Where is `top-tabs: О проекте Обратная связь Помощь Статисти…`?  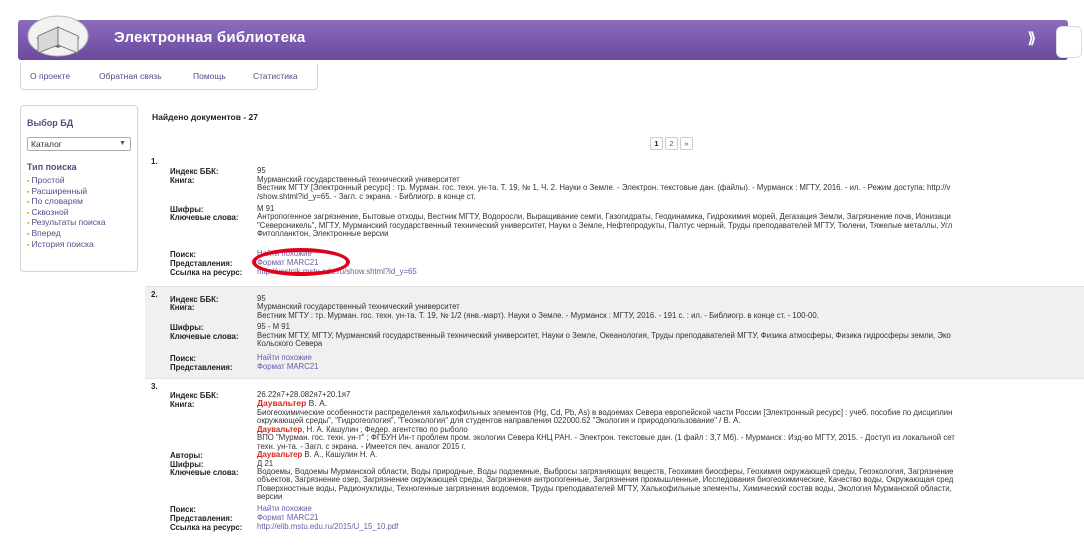 top-tabs: О проекте Обратная связь Помощь Статисти… is located at coordinates (169, 76).